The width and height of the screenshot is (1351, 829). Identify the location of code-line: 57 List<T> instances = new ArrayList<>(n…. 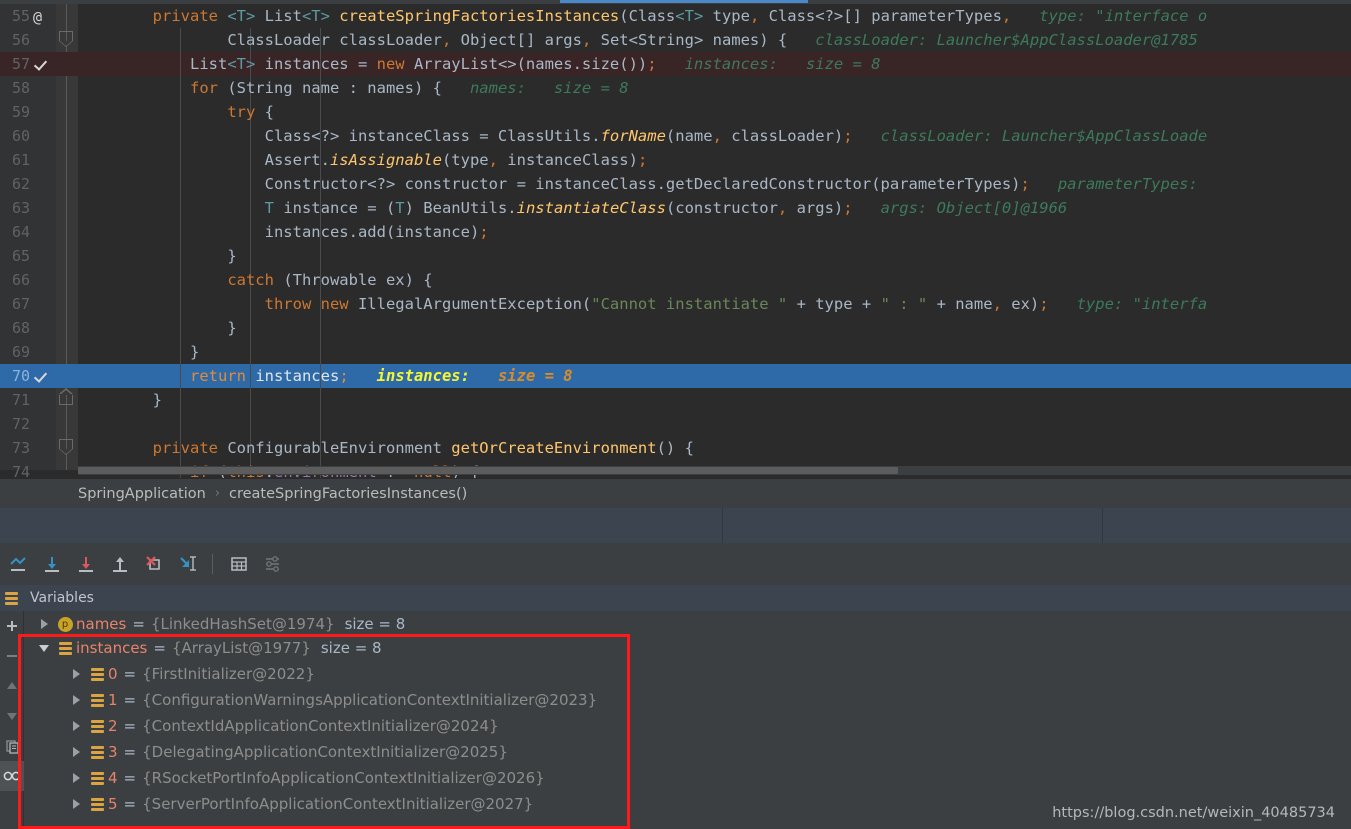
(675, 64).